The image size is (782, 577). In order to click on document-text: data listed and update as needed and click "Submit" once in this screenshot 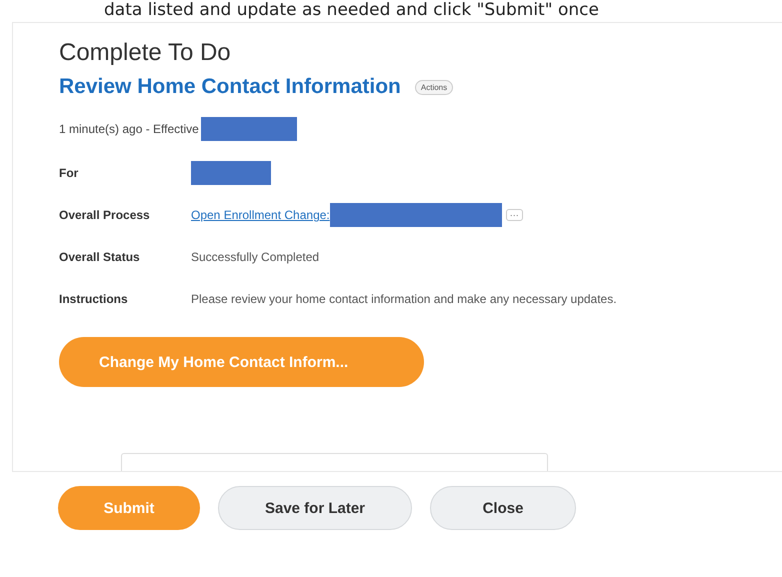, I will do `click(351, 10)`.